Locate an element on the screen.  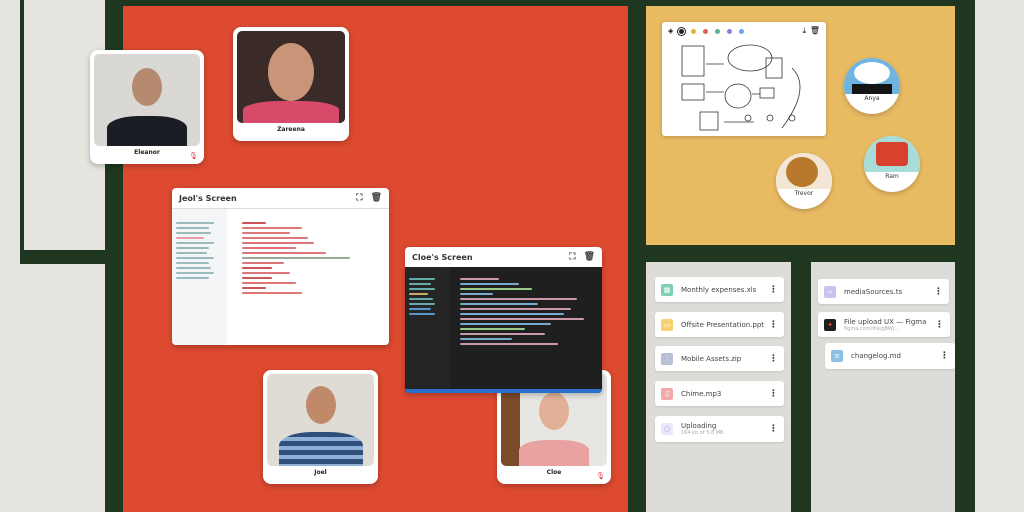
screen-title: Cloe's Screen is located at coordinates (442, 257).